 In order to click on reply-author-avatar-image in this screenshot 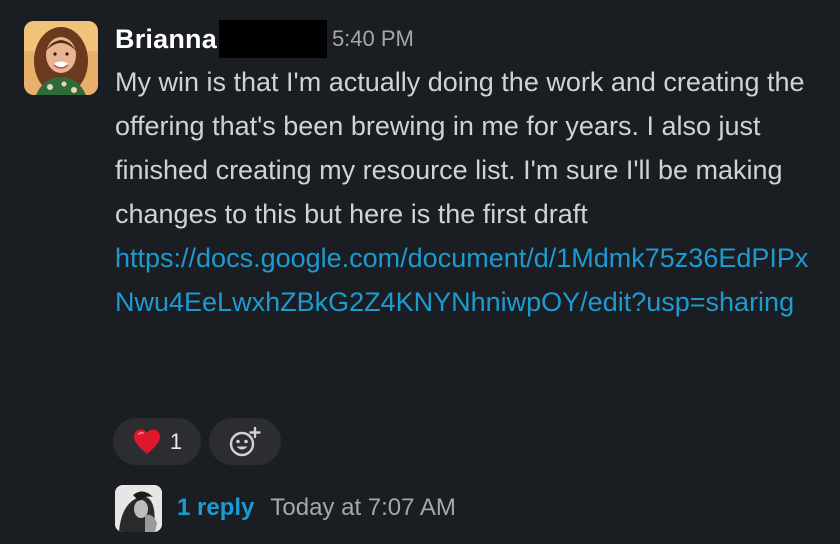, I will do `click(138, 508)`.